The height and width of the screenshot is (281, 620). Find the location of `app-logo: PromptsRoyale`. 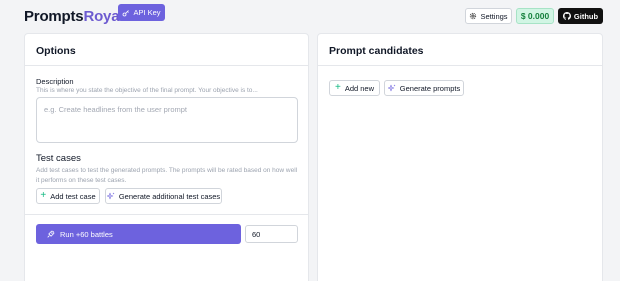

app-logo: PromptsRoyale is located at coordinates (78, 16).